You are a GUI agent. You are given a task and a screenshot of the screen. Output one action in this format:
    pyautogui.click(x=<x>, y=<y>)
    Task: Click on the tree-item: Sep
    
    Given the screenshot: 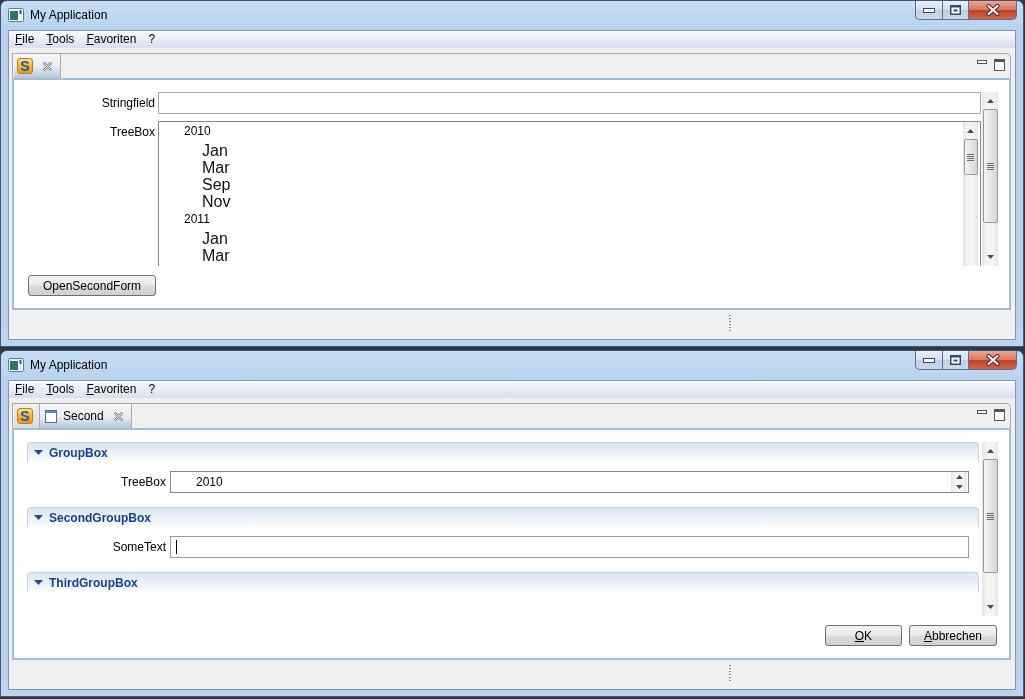 What is the action you would take?
    pyautogui.click(x=582, y=184)
    